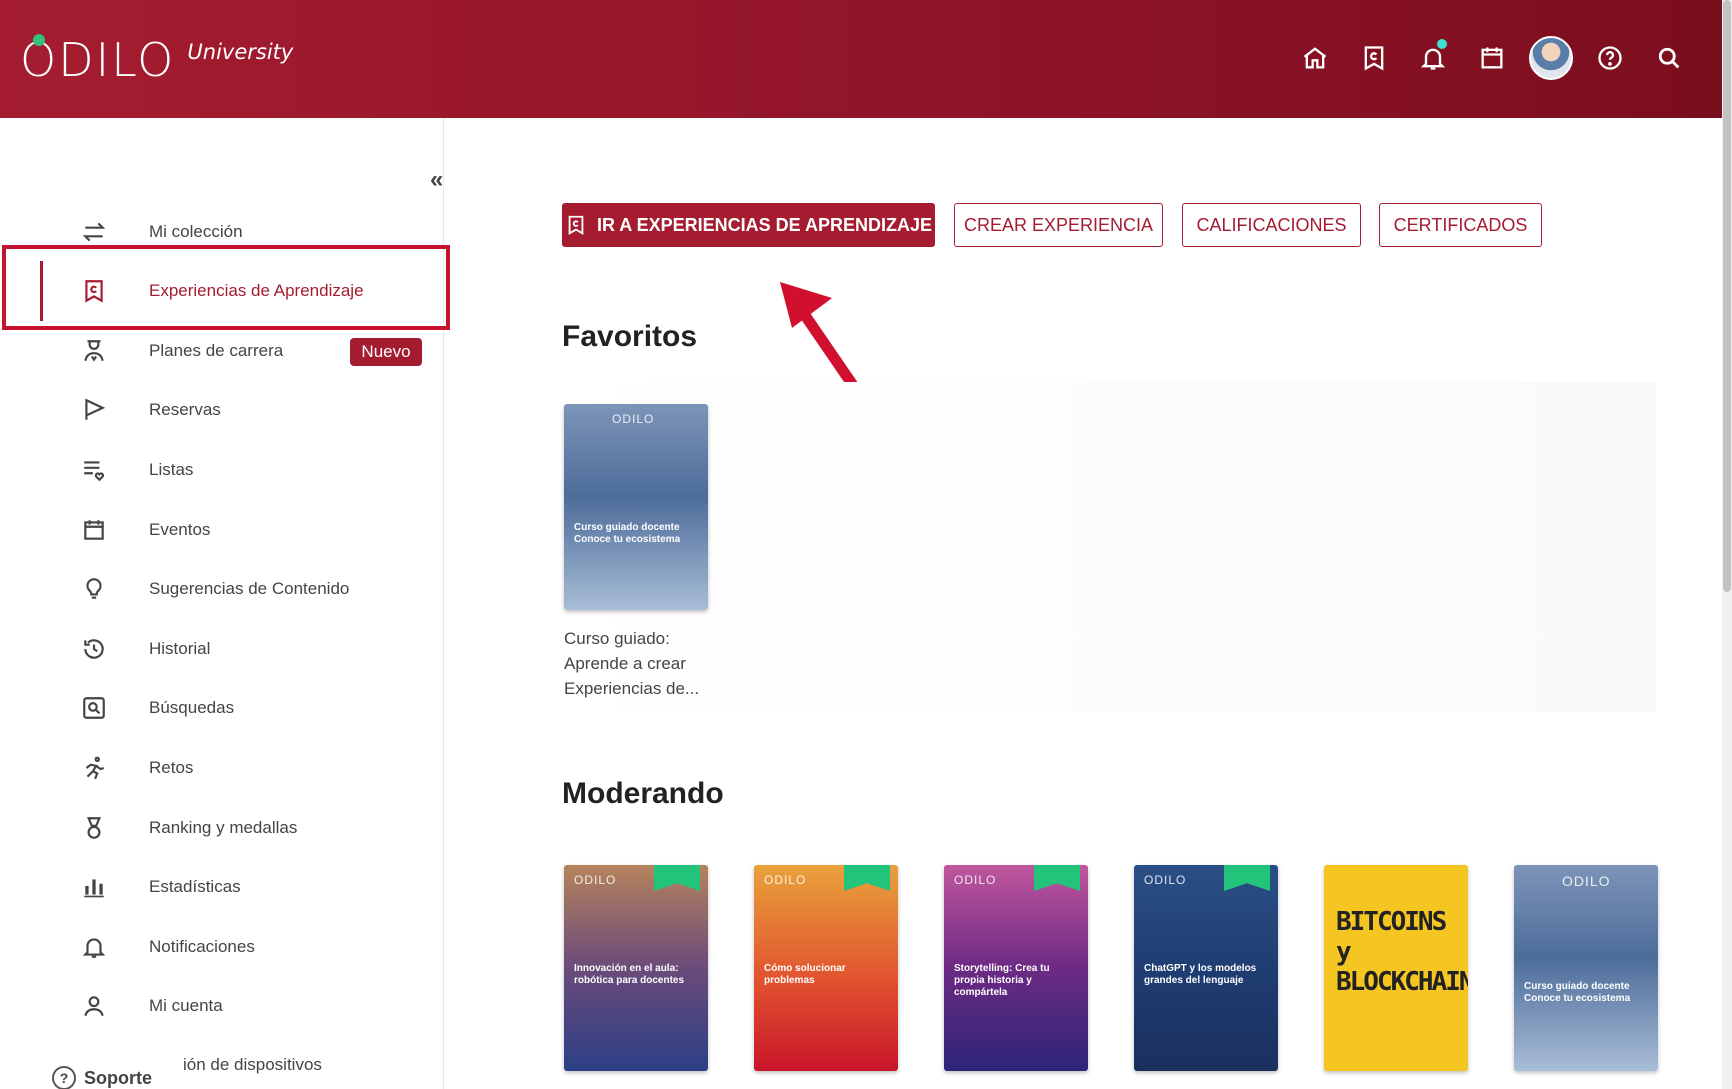 The width and height of the screenshot is (1732, 1089). What do you see at coordinates (94, 887) in the screenshot?
I see `bar-chart-icon` at bounding box center [94, 887].